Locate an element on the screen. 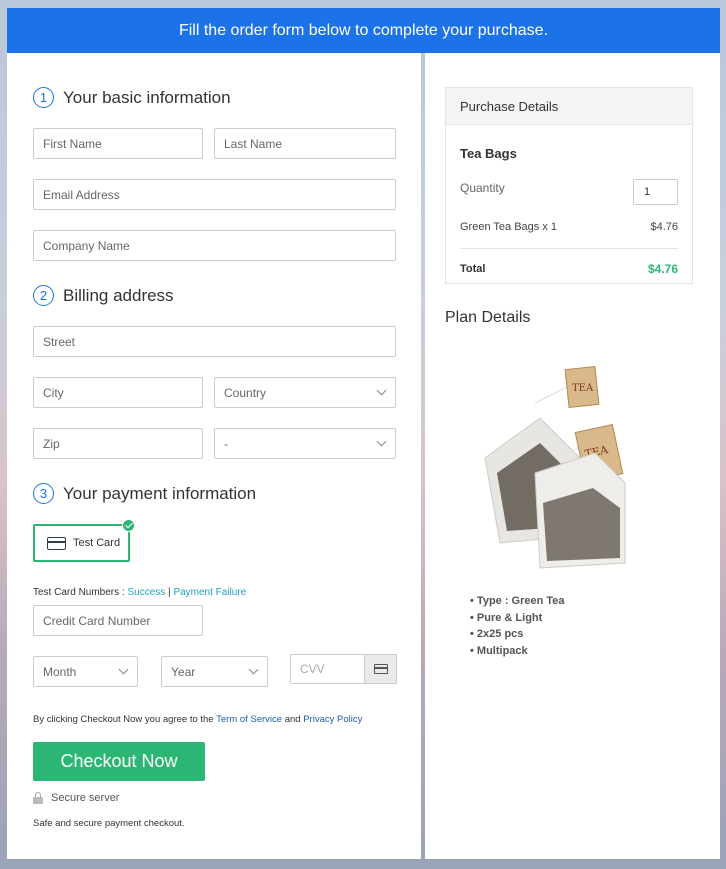 The image size is (726, 869). privacy-policy-link: Privacy Policy is located at coordinates (332, 719).